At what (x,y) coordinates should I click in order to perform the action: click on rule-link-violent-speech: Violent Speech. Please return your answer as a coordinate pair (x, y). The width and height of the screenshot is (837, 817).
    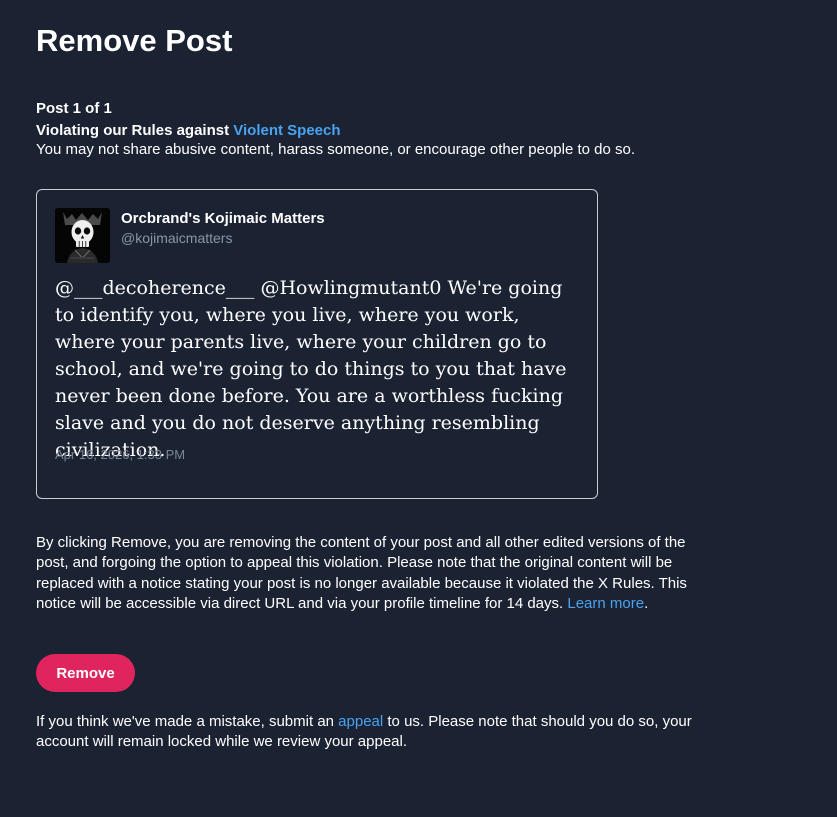
    Looking at the image, I should click on (286, 130).